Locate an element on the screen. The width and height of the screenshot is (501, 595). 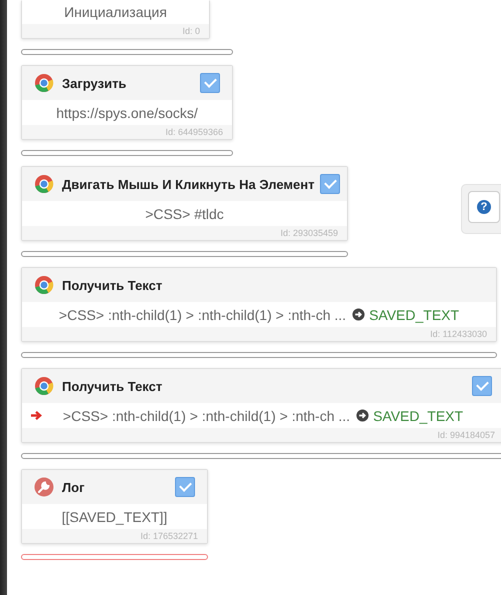
action-card: Лог [[SAVED_TEXT]] Id: 176532271 is located at coordinates (114, 506).